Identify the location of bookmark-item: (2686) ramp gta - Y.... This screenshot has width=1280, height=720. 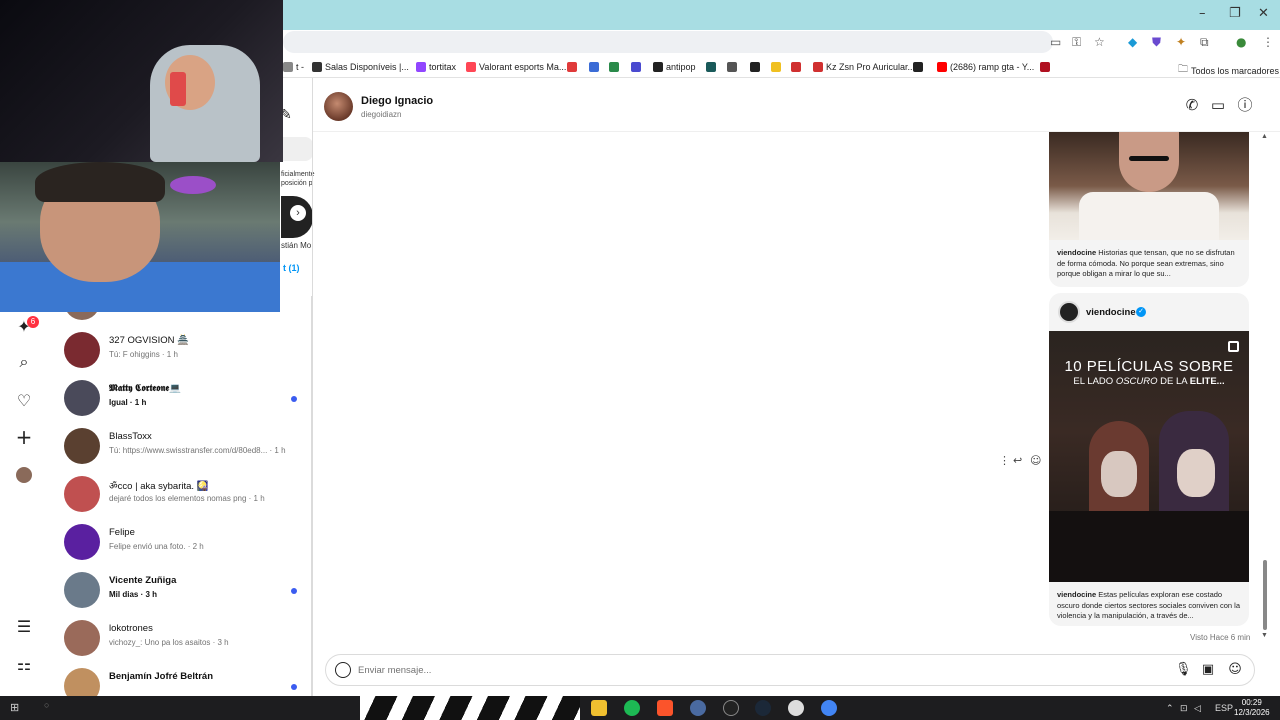
(985, 67).